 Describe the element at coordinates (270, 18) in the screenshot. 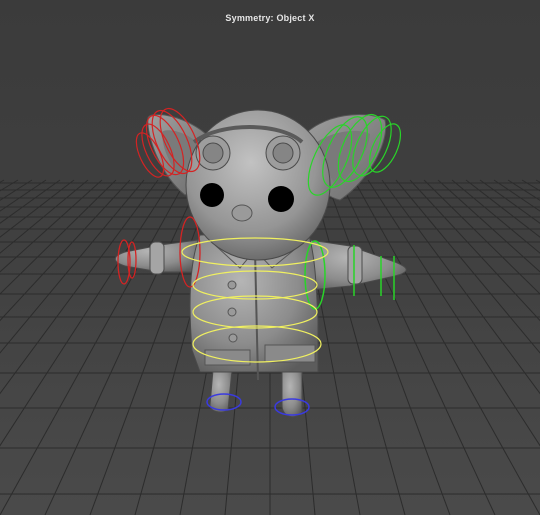

I see `symmetry-indicator: Symmetry: Object X` at that location.